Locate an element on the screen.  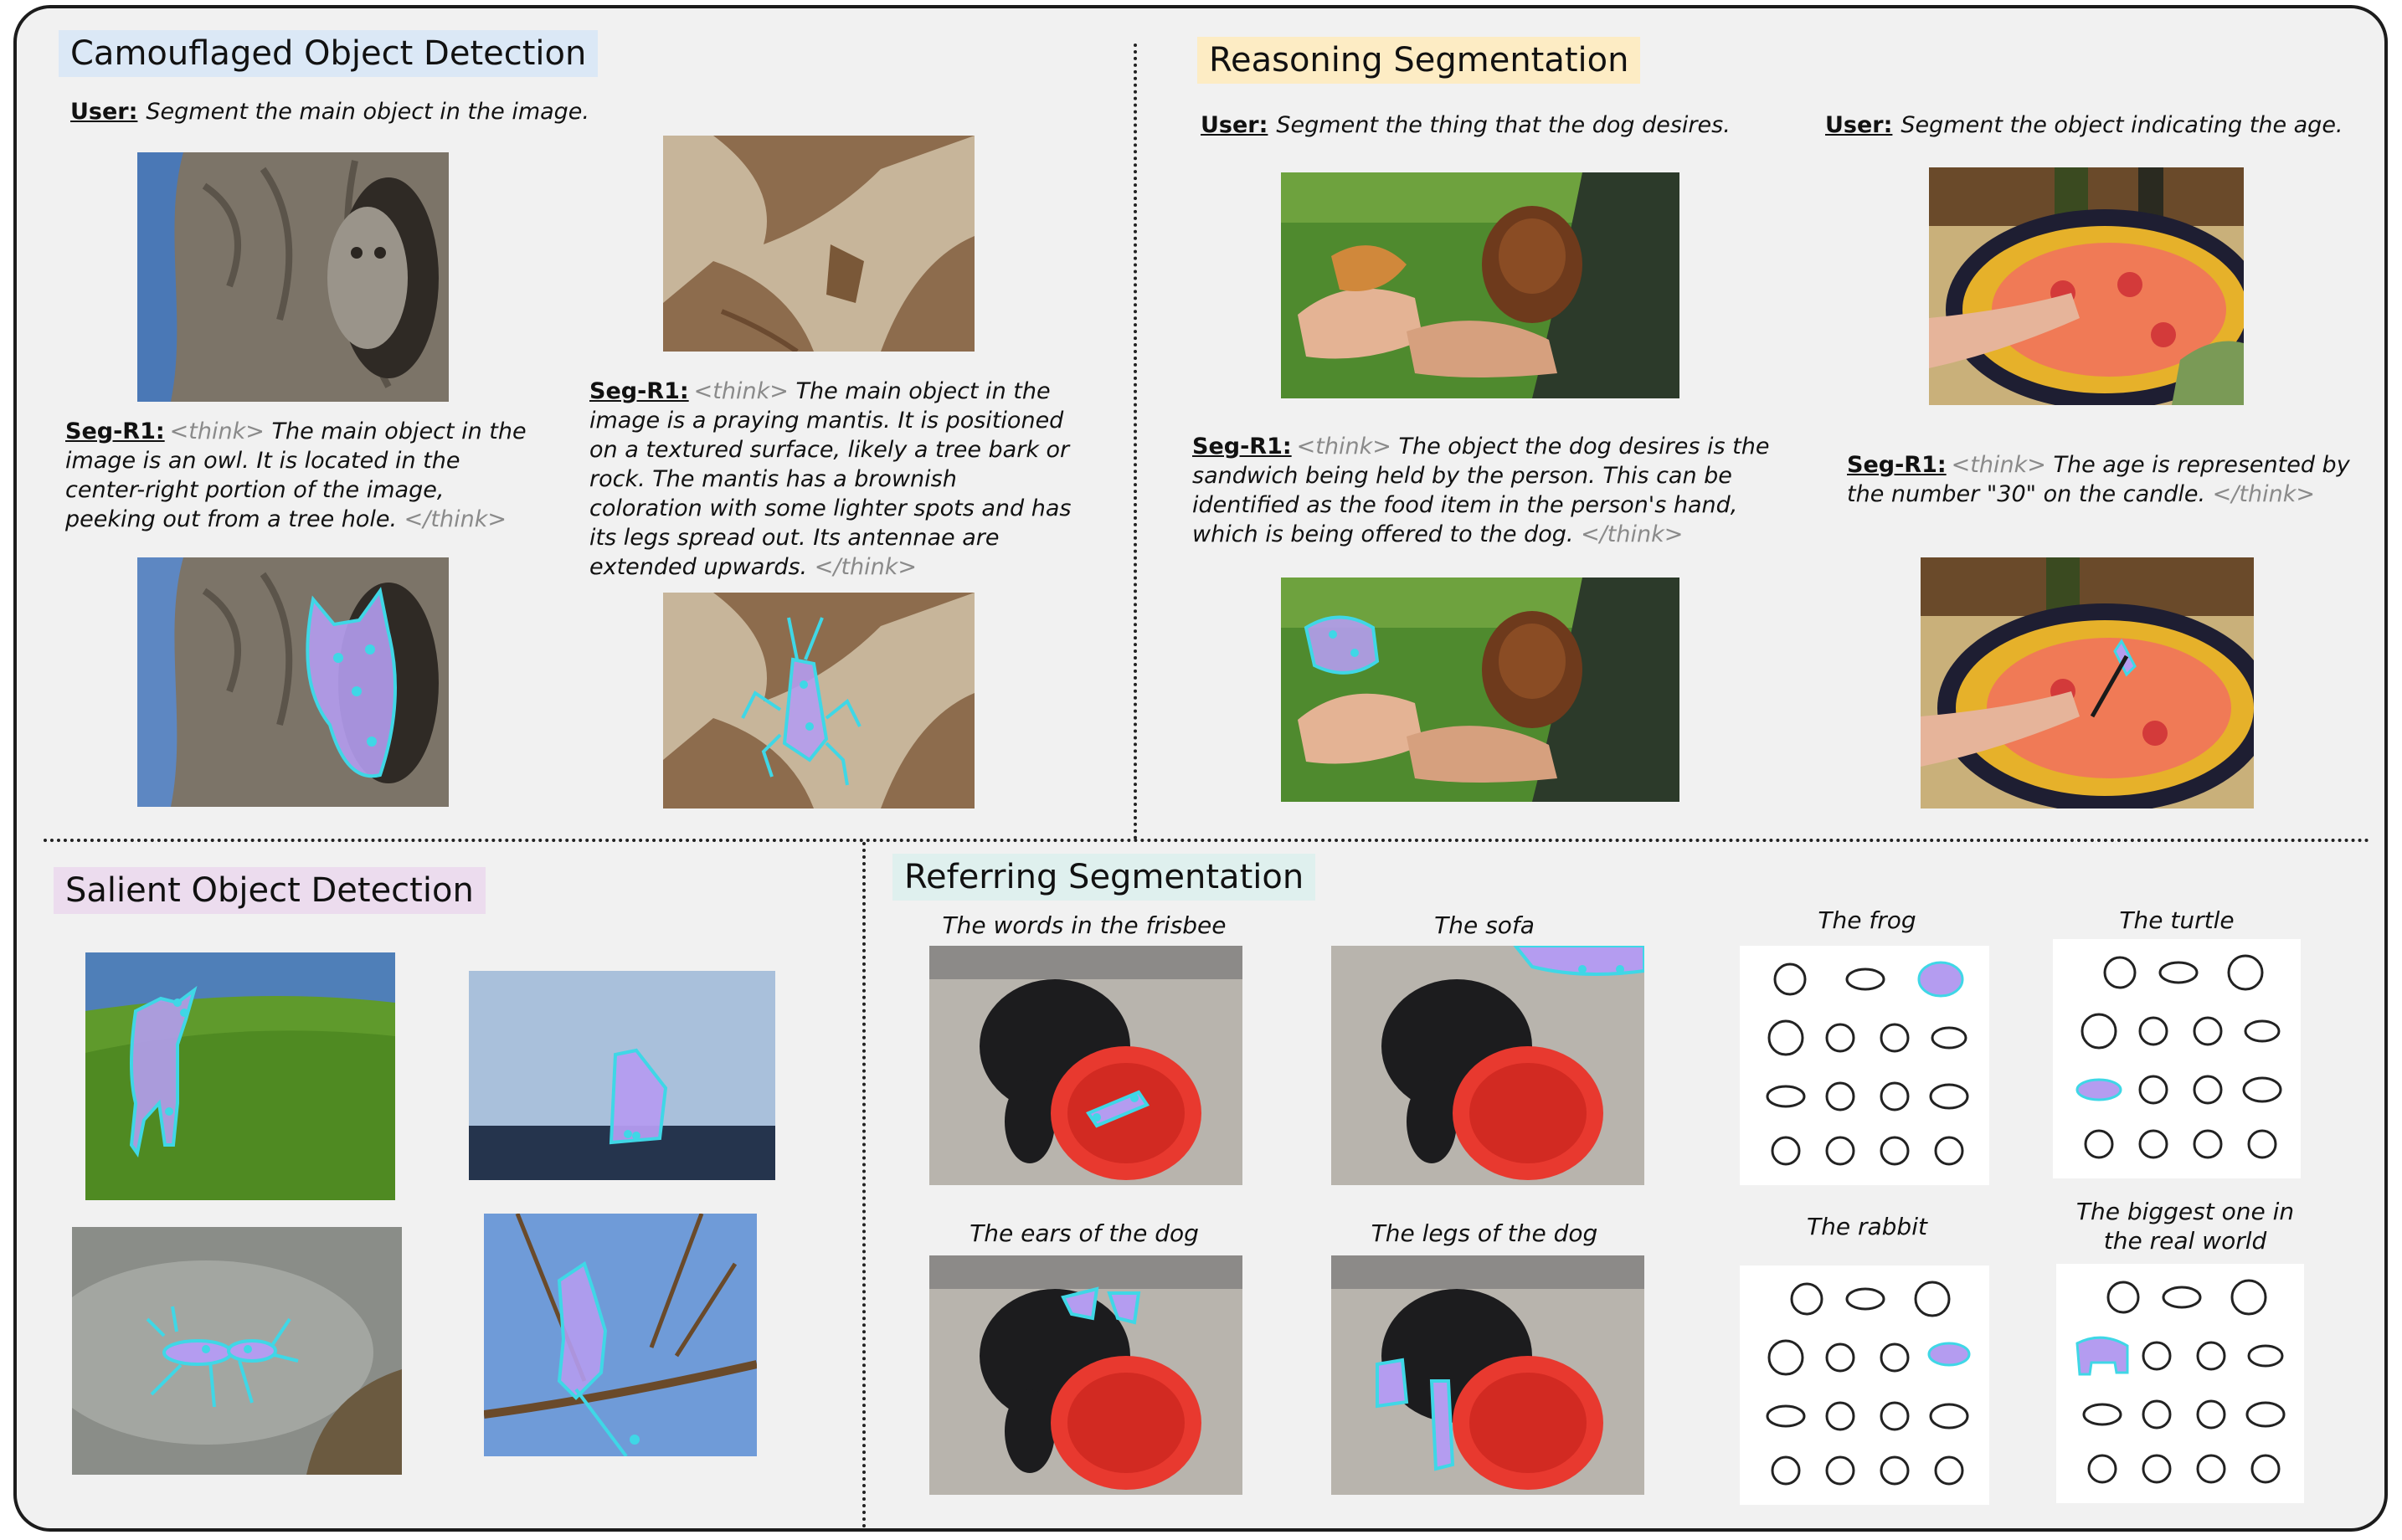
caption-frog: The frog is located at coordinates (1867, 920).